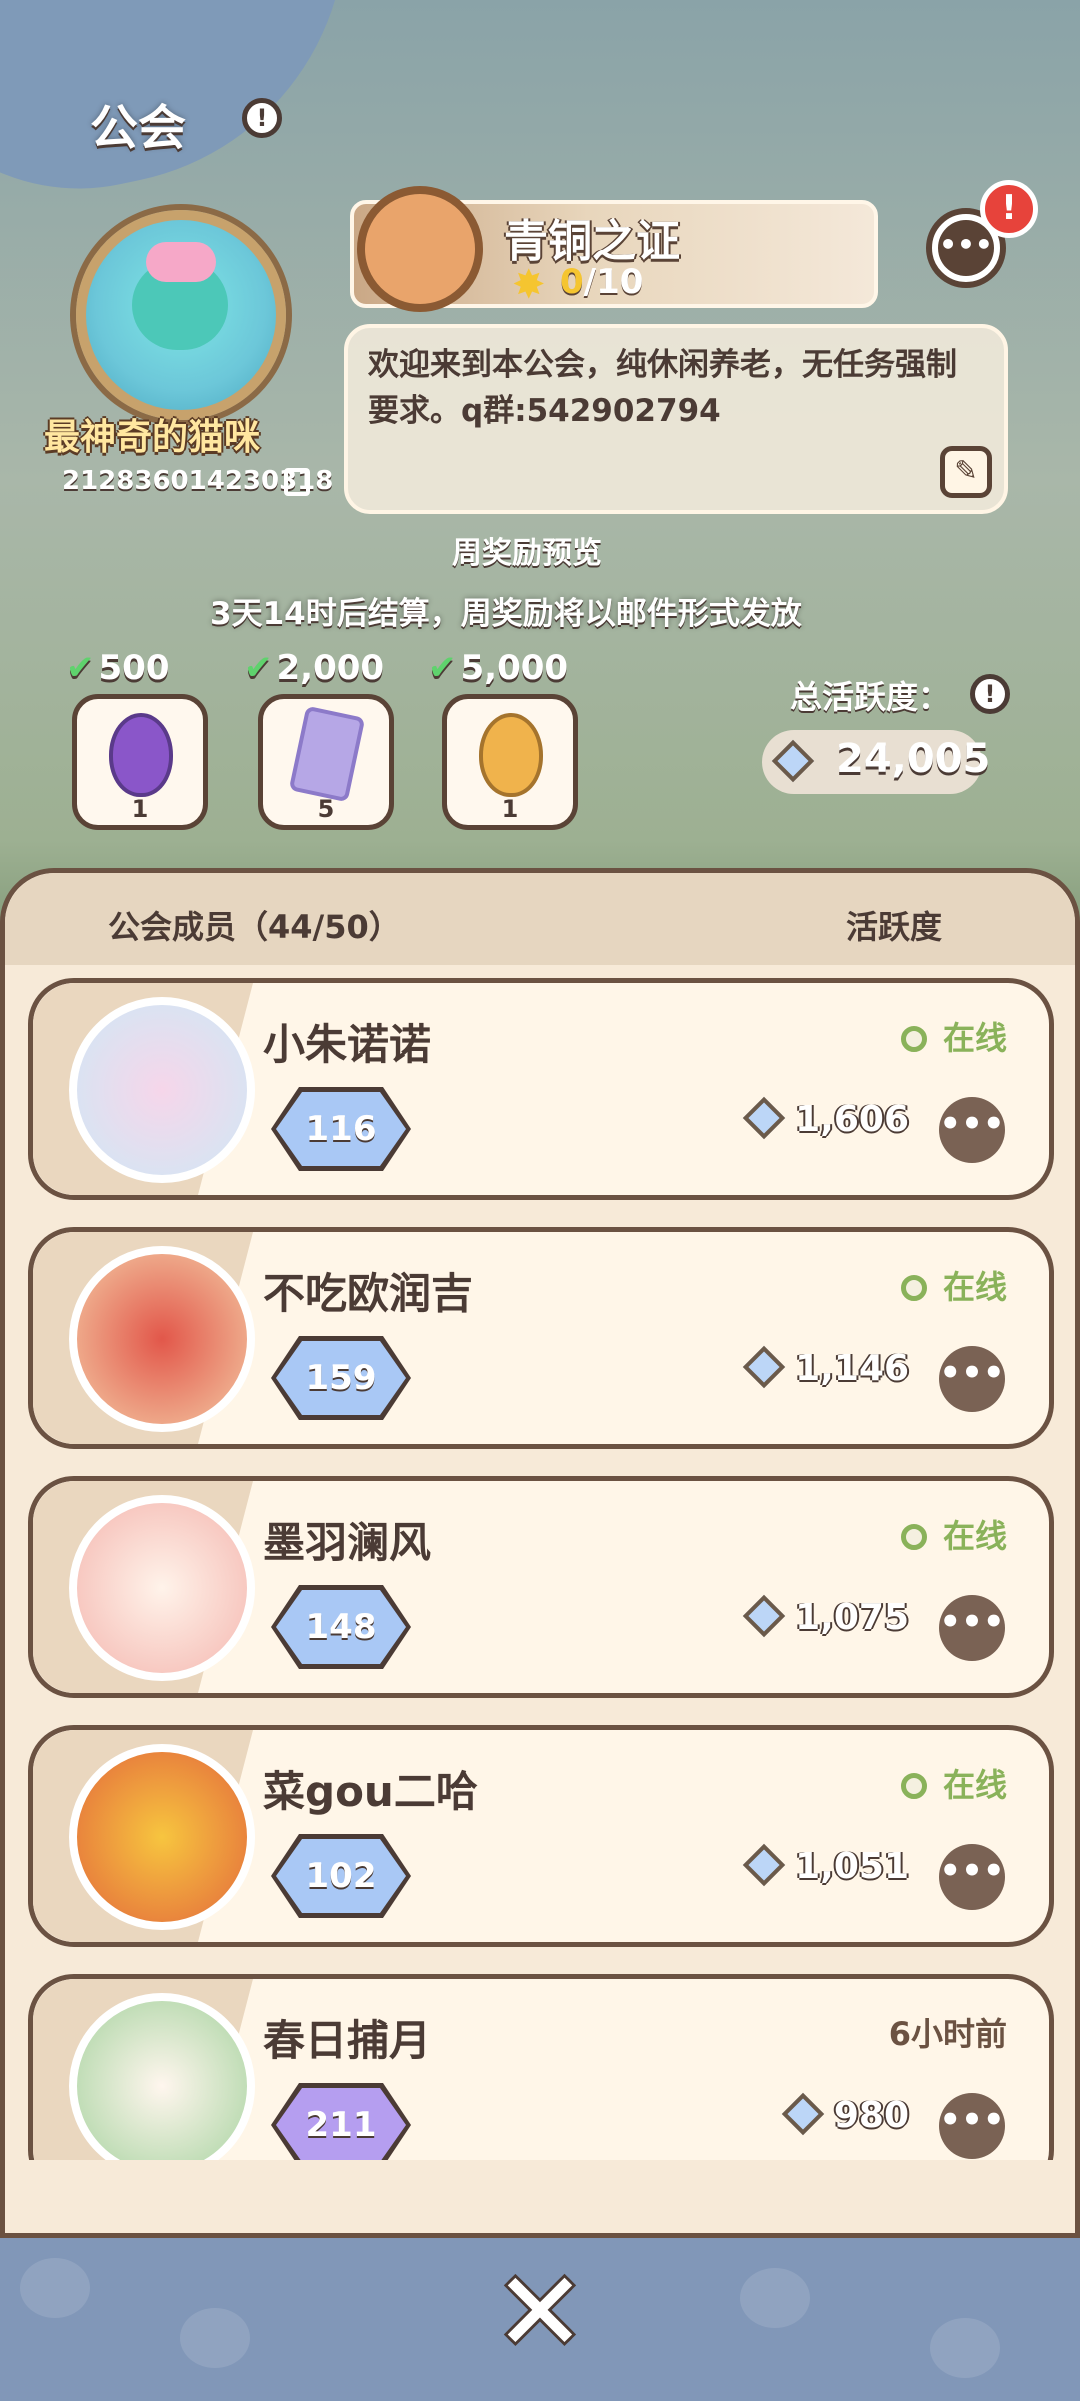  I want to click on members-header-label: 公会成员（44/50）, so click(254, 927).